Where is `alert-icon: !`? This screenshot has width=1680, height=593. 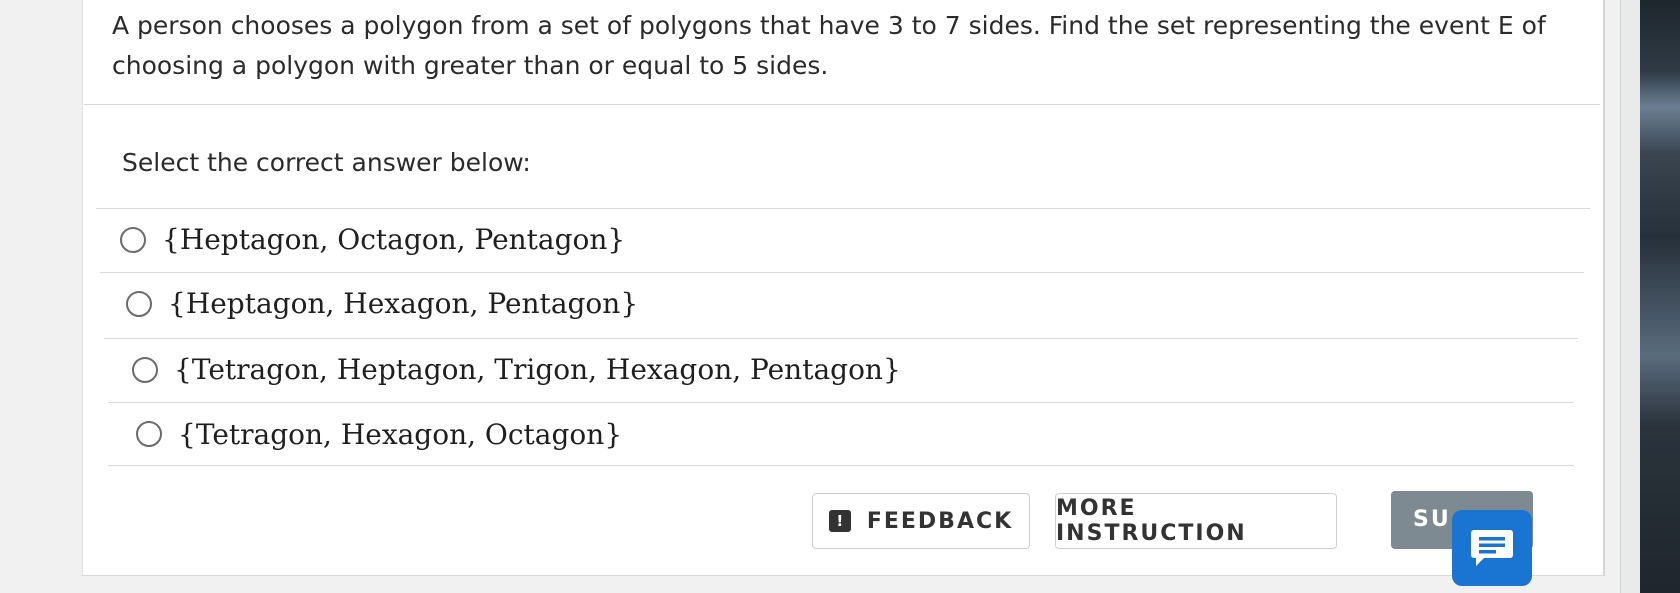 alert-icon: ! is located at coordinates (839, 521).